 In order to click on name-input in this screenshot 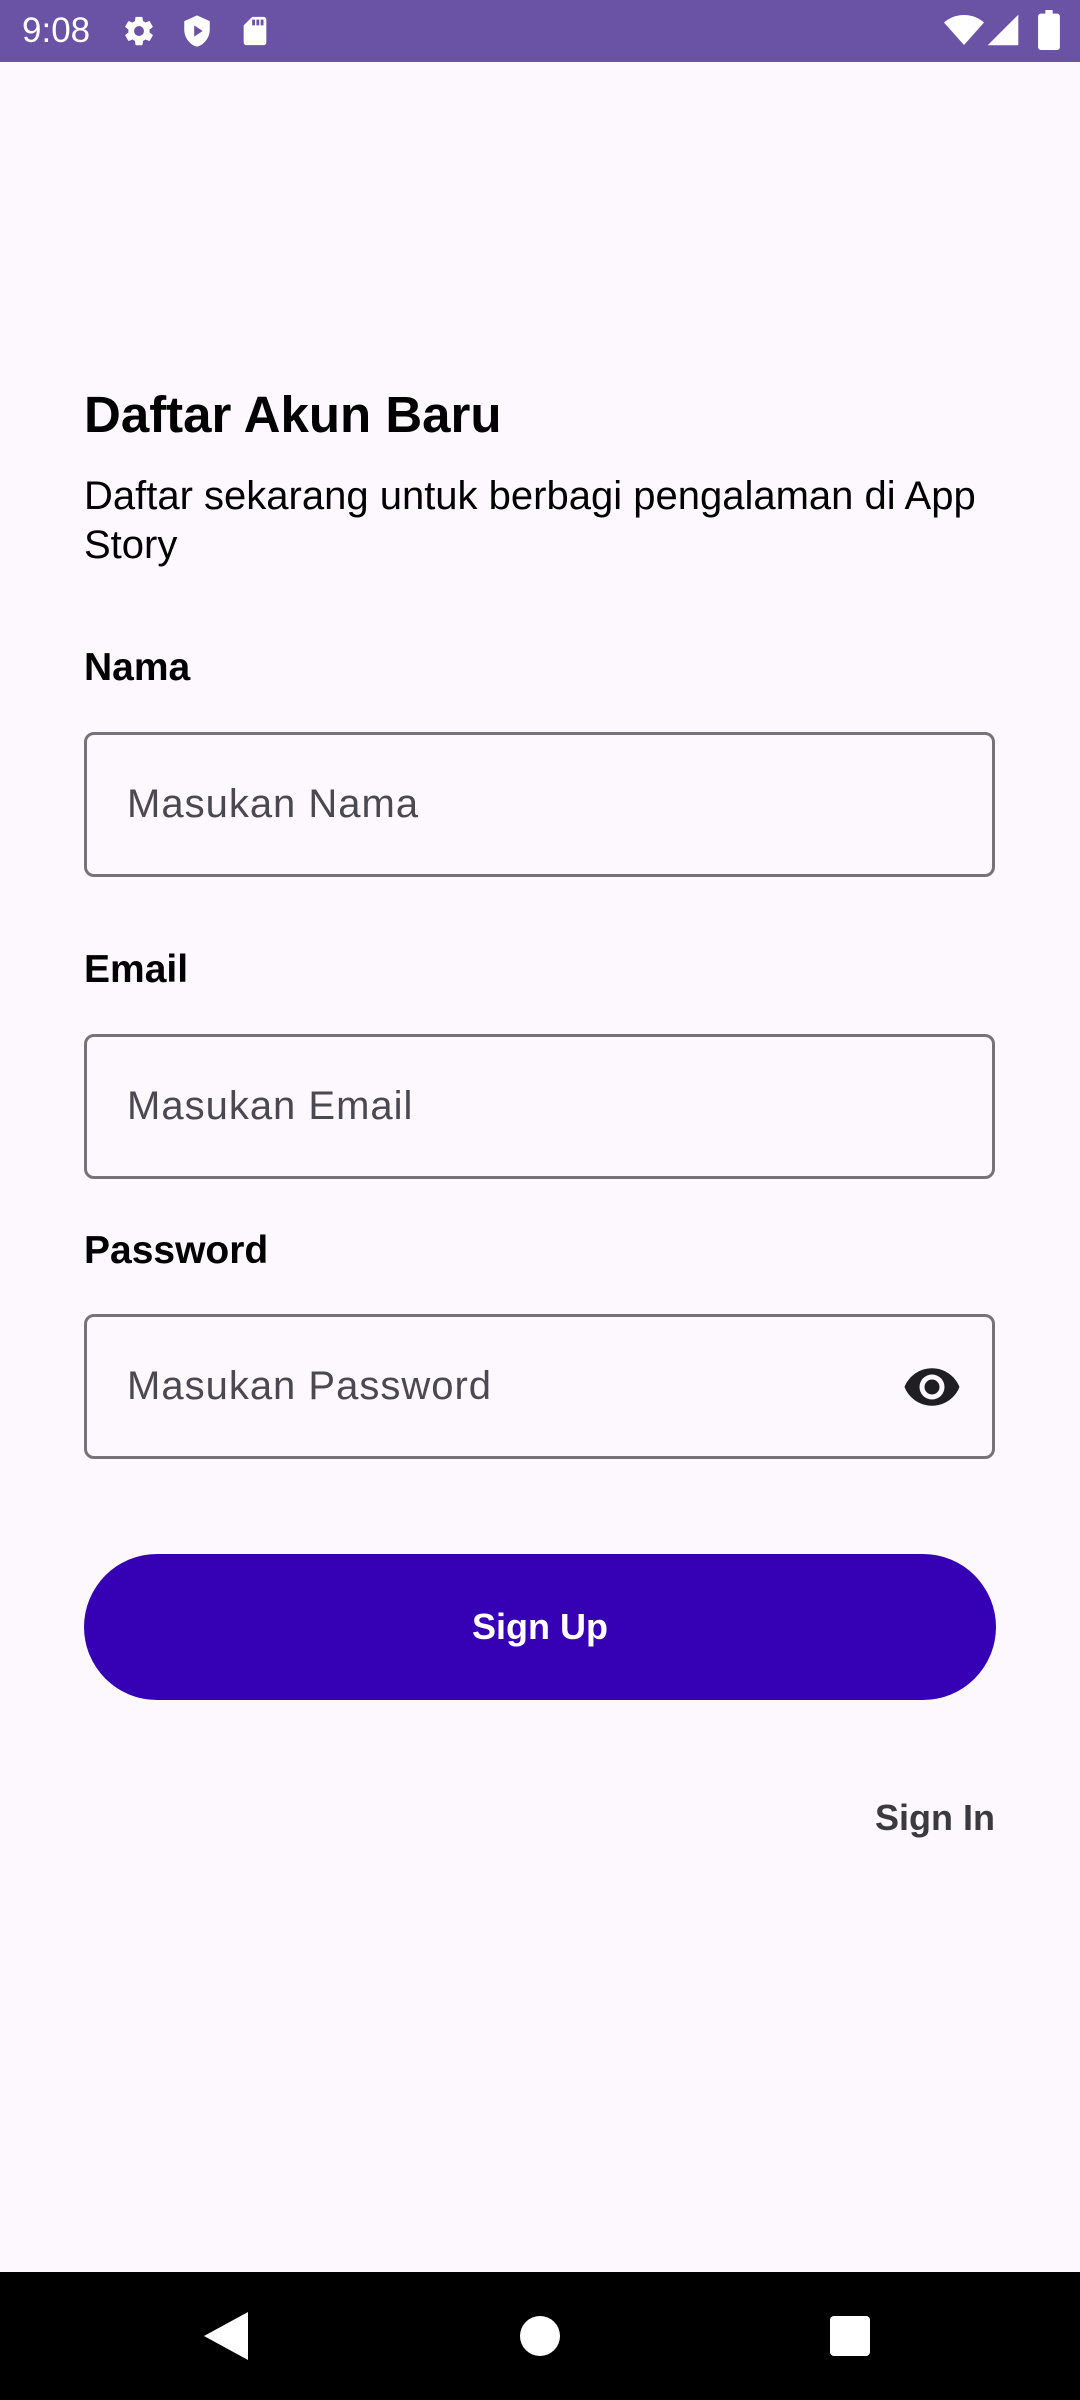, I will do `click(517, 804)`.